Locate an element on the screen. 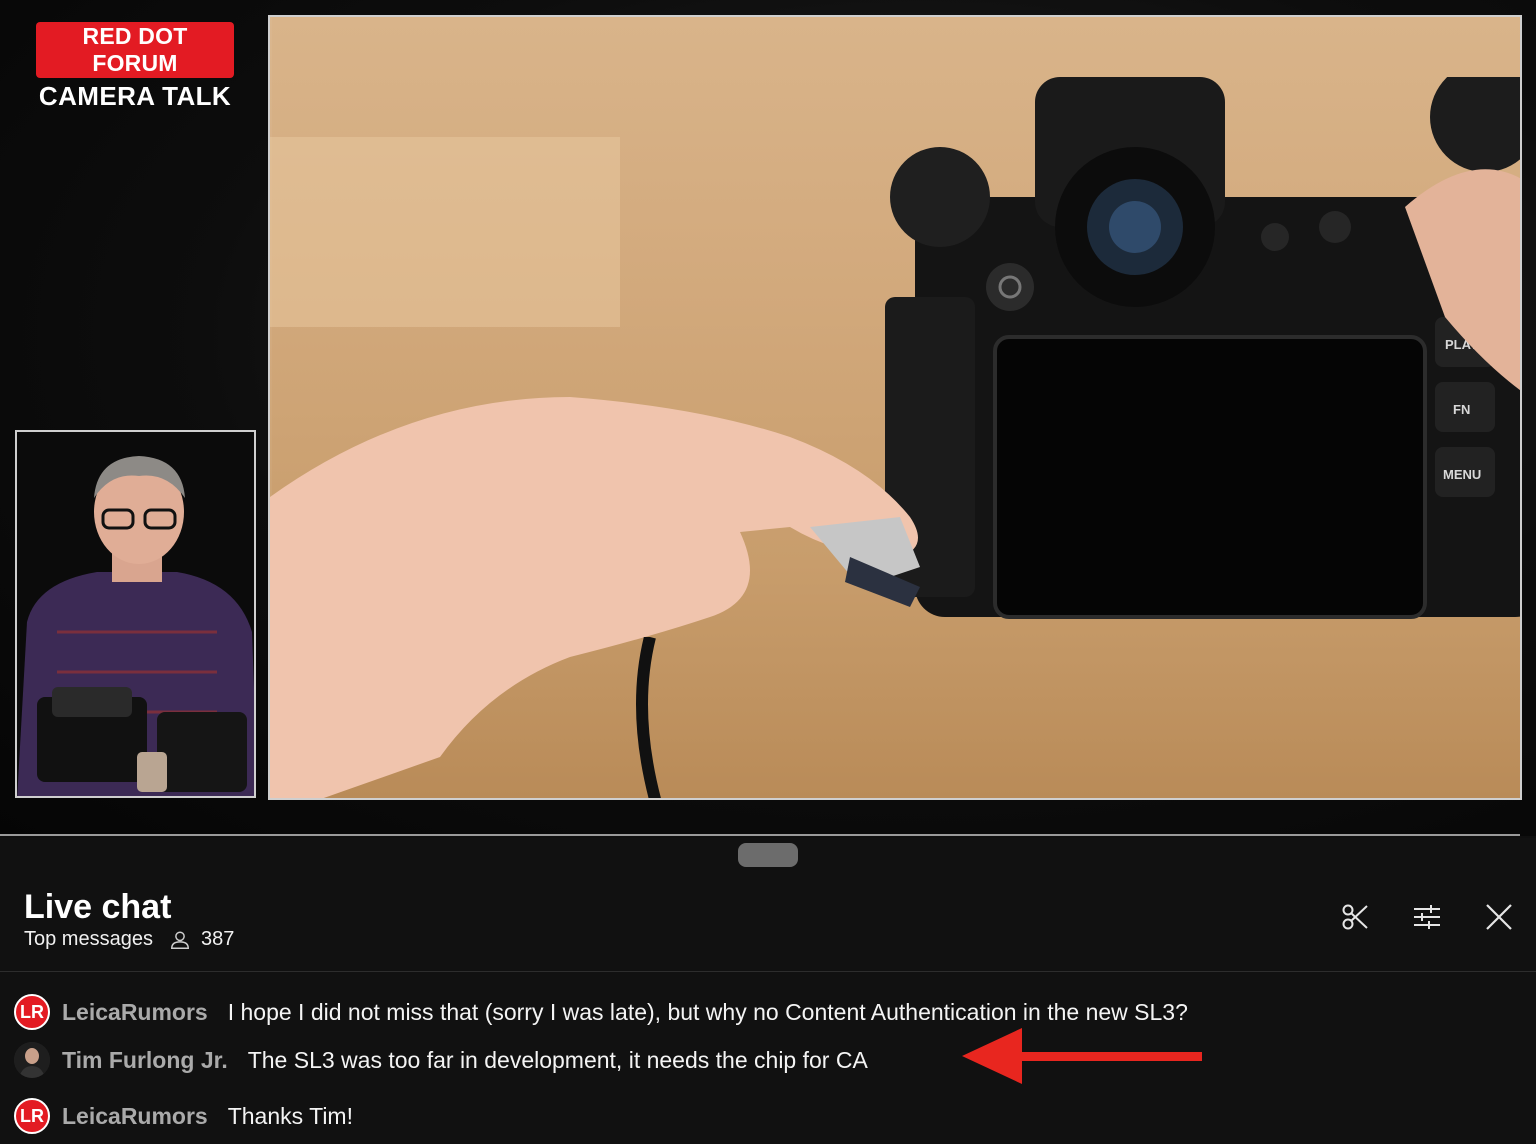 The width and height of the screenshot is (1536, 1144). annotation-arrow is located at coordinates (1082, 1056).